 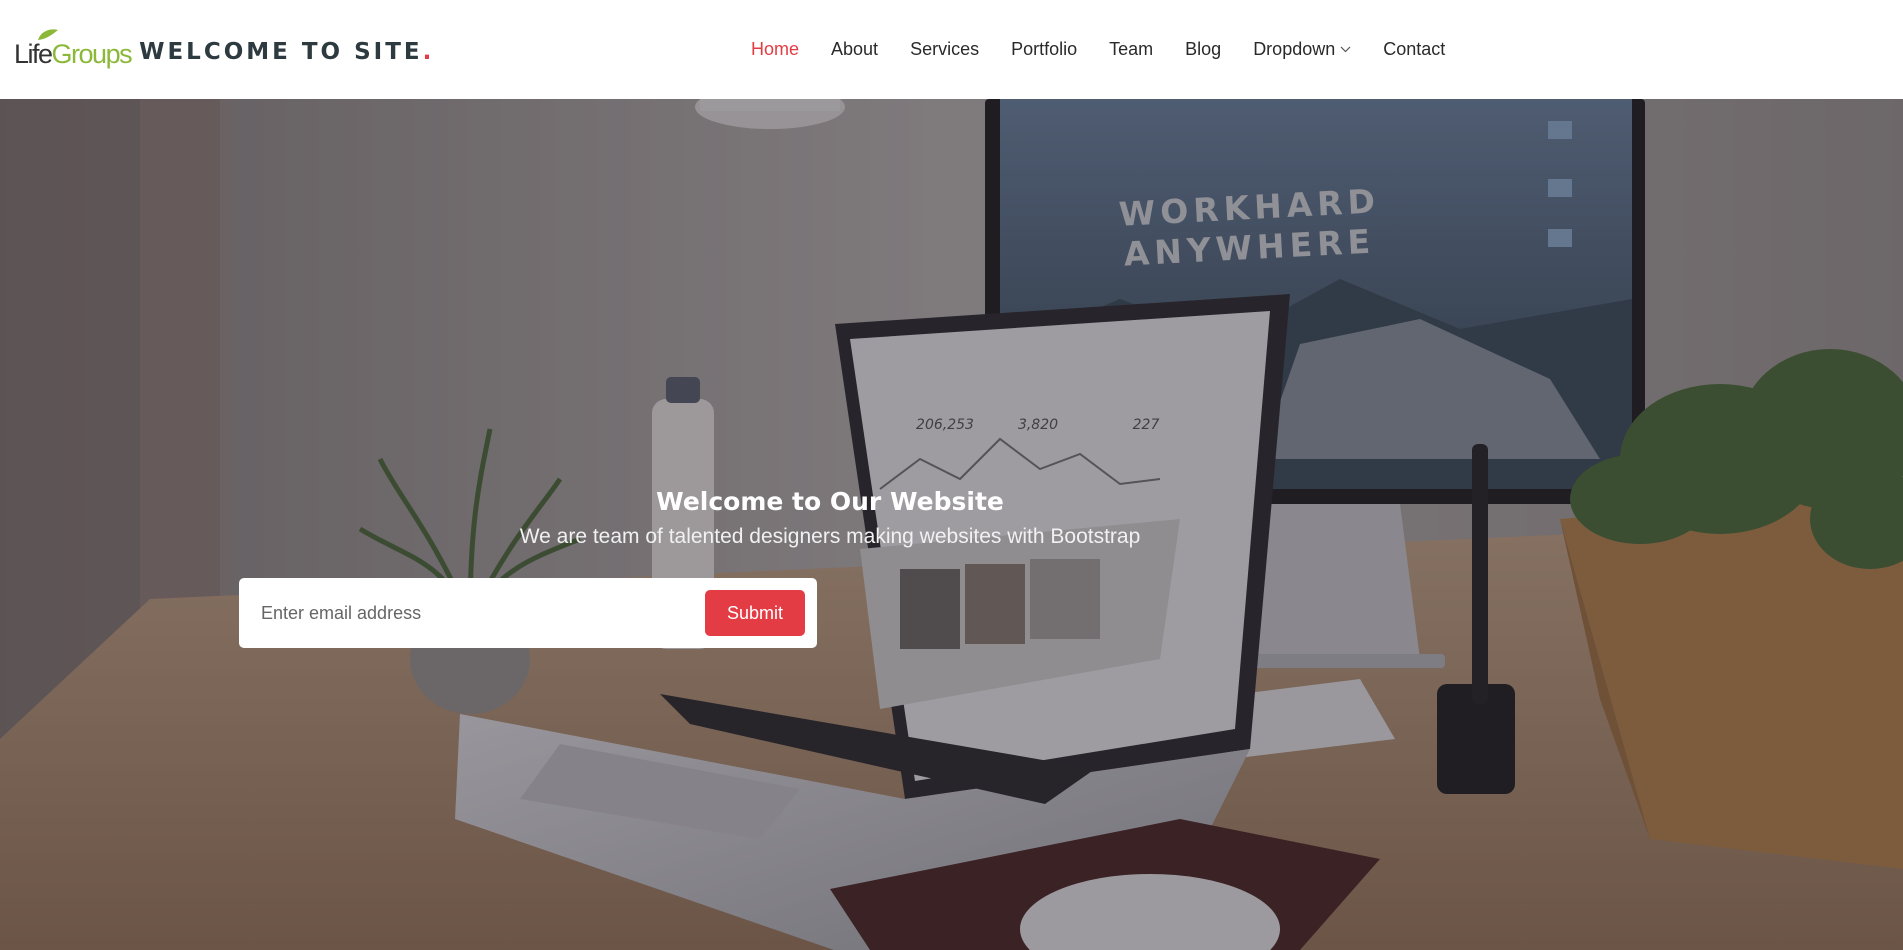 I want to click on site-title: WELCOME TO SITE., so click(x=286, y=54).